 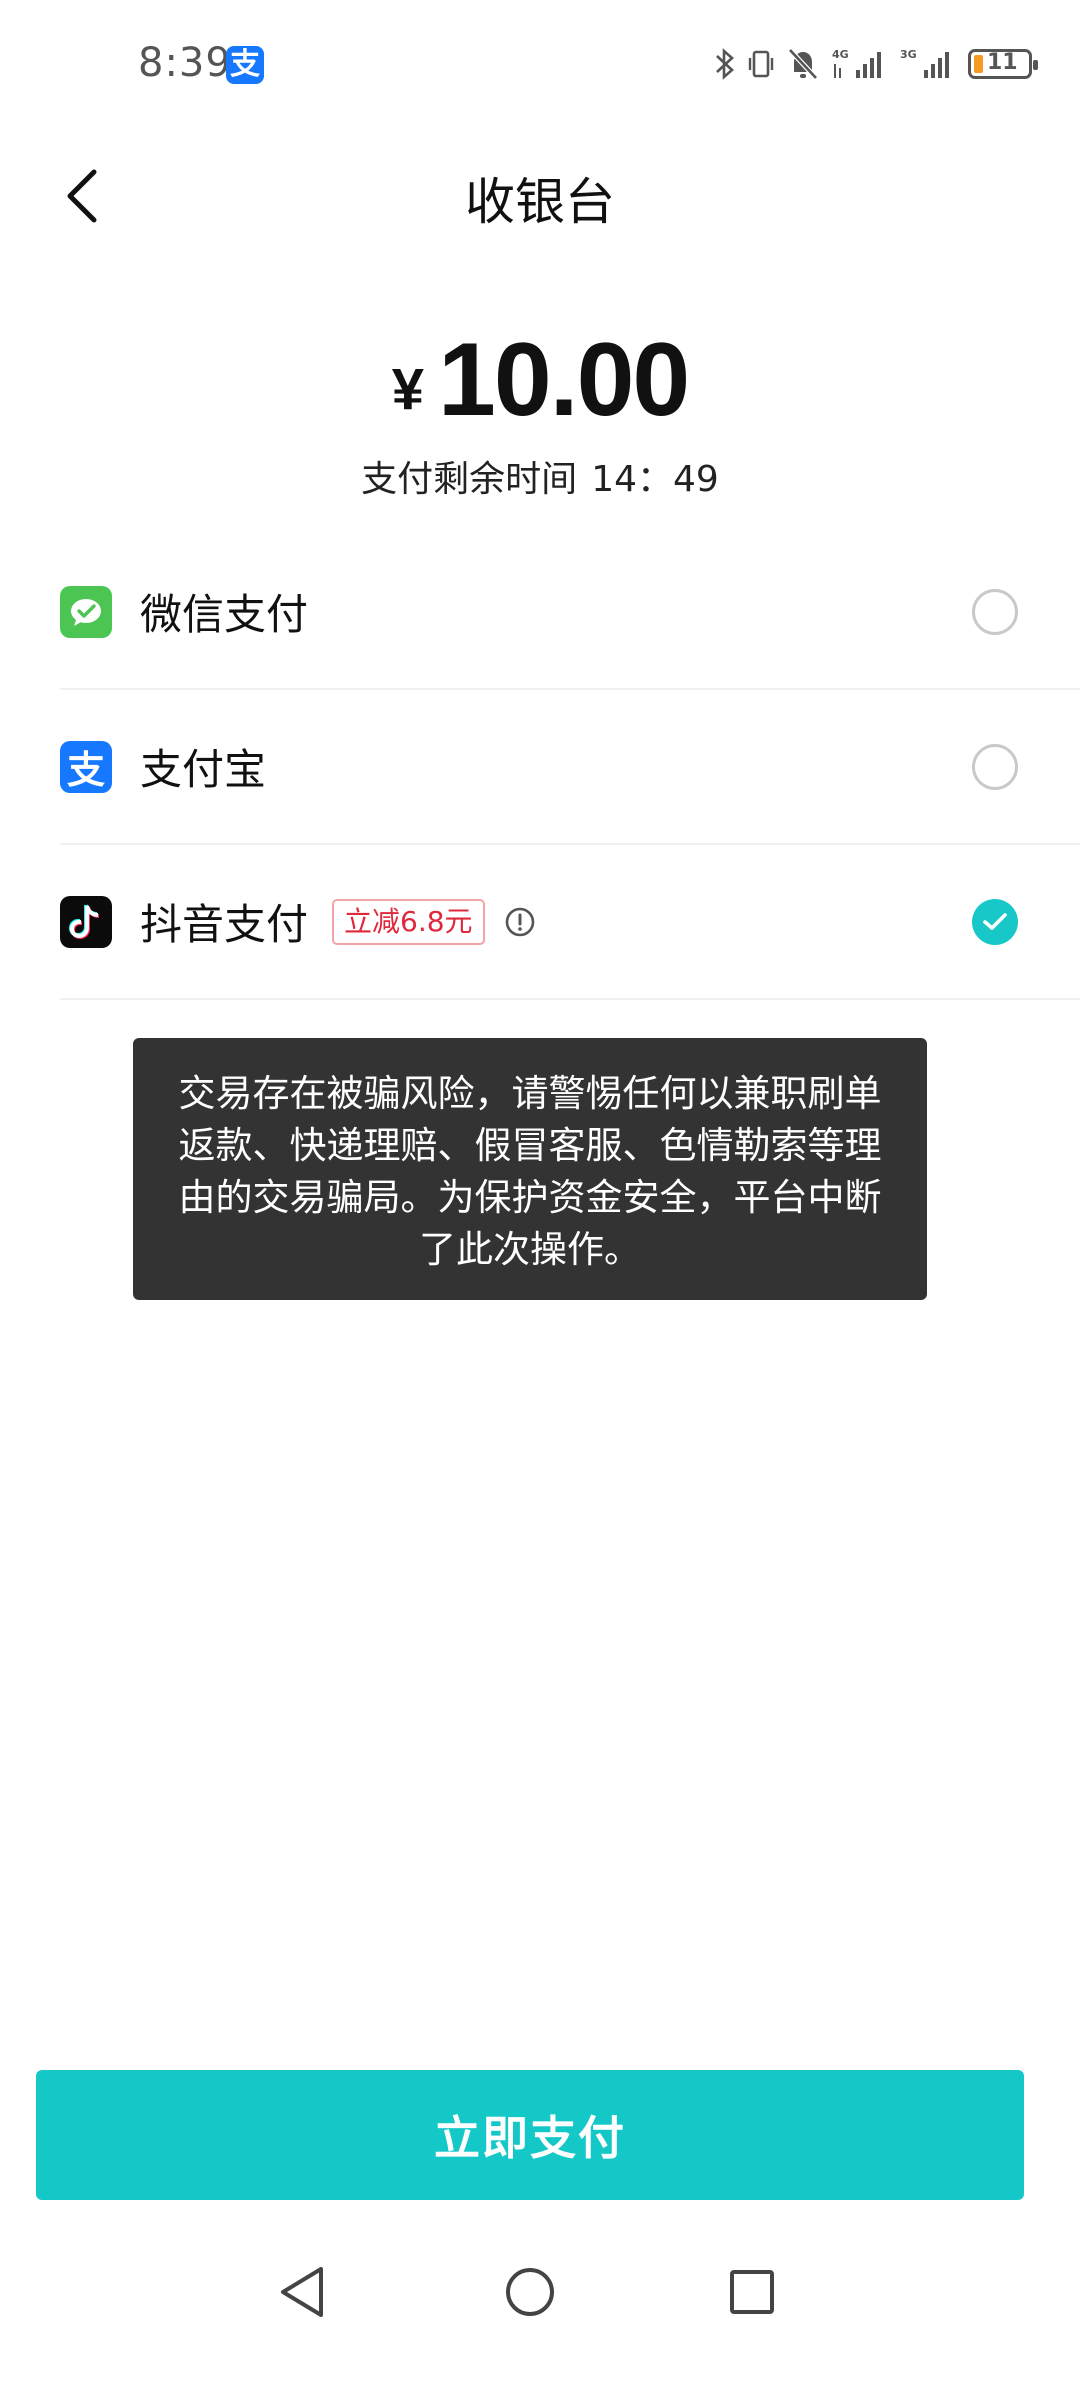 I want to click on triangle-back-icon, so click(x=302, y=2292).